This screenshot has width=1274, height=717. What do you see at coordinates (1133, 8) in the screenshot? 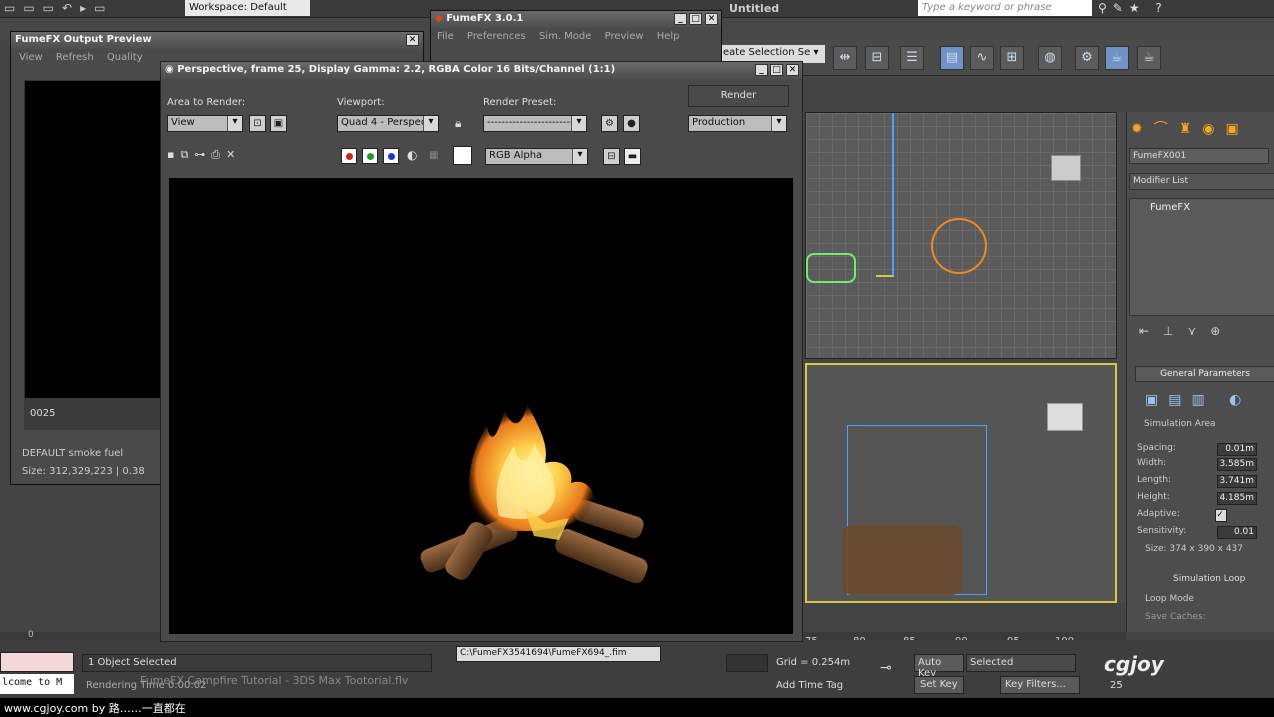
I see `help-icons: ⚲✎★ ?` at bounding box center [1133, 8].